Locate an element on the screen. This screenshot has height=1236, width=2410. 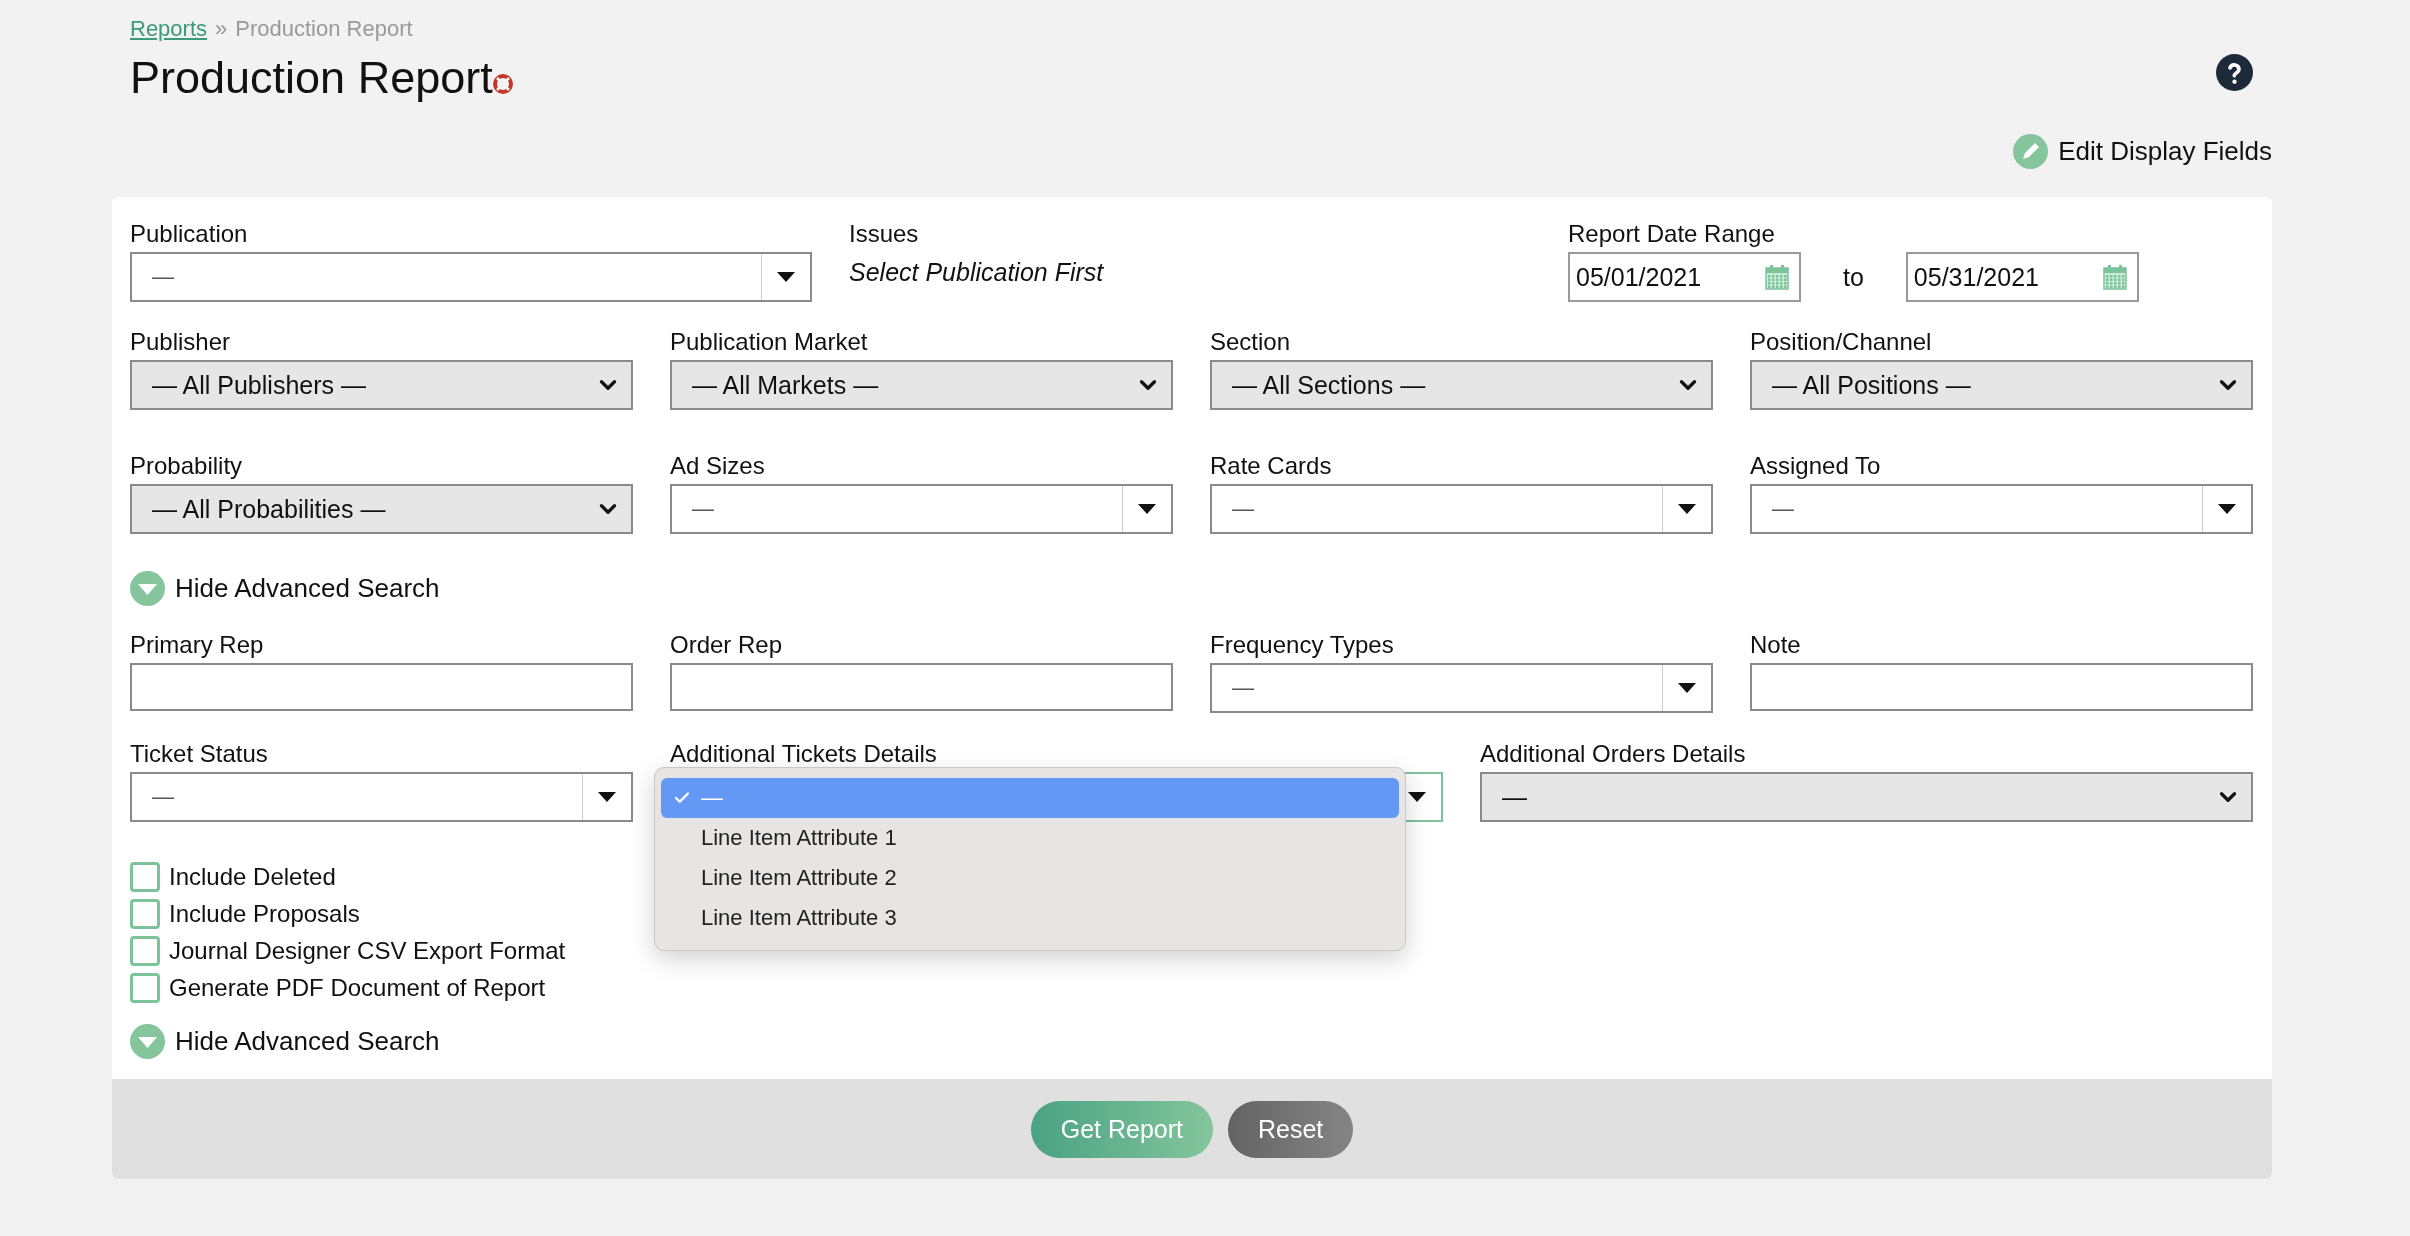
dropdown-option: Line Item Attribute 3 is located at coordinates (1030, 918).